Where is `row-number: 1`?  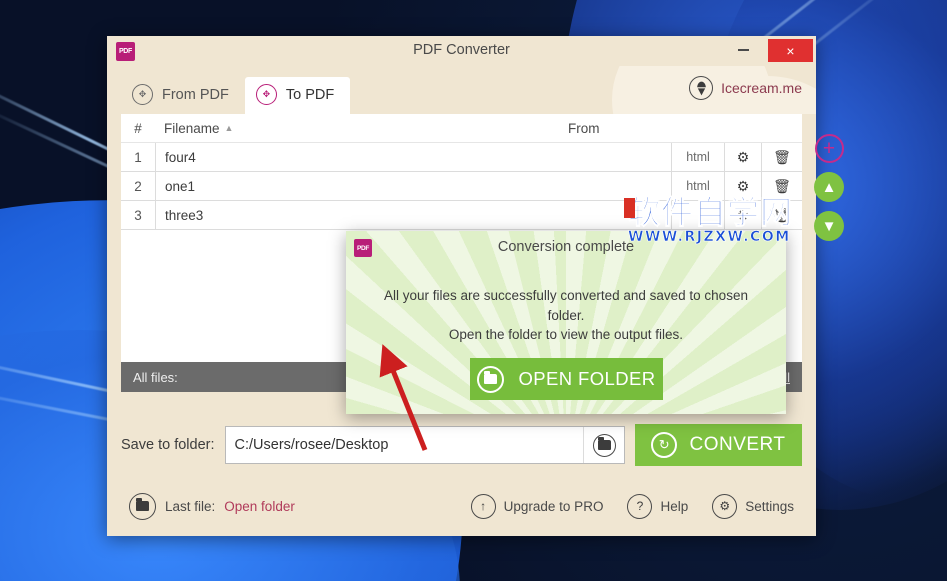 row-number: 1 is located at coordinates (138, 157).